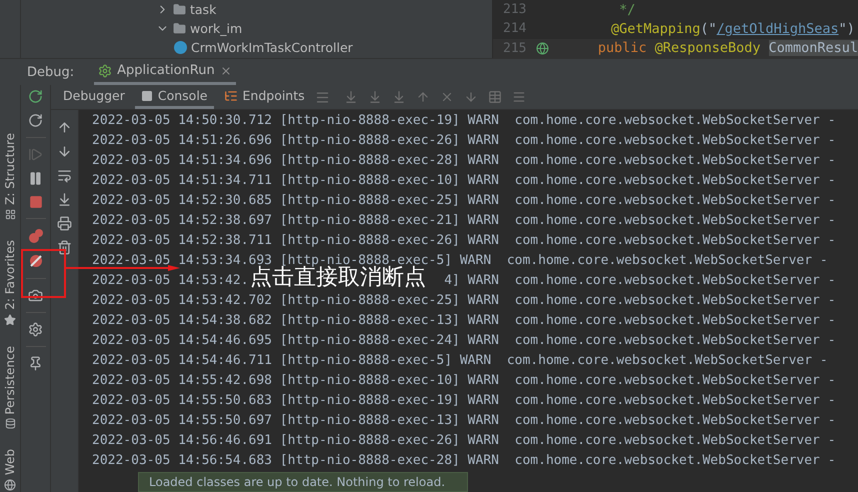 This screenshot has height=492, width=858. Describe the element at coordinates (216, 28) in the screenshot. I see `tree-item: work_im` at that location.